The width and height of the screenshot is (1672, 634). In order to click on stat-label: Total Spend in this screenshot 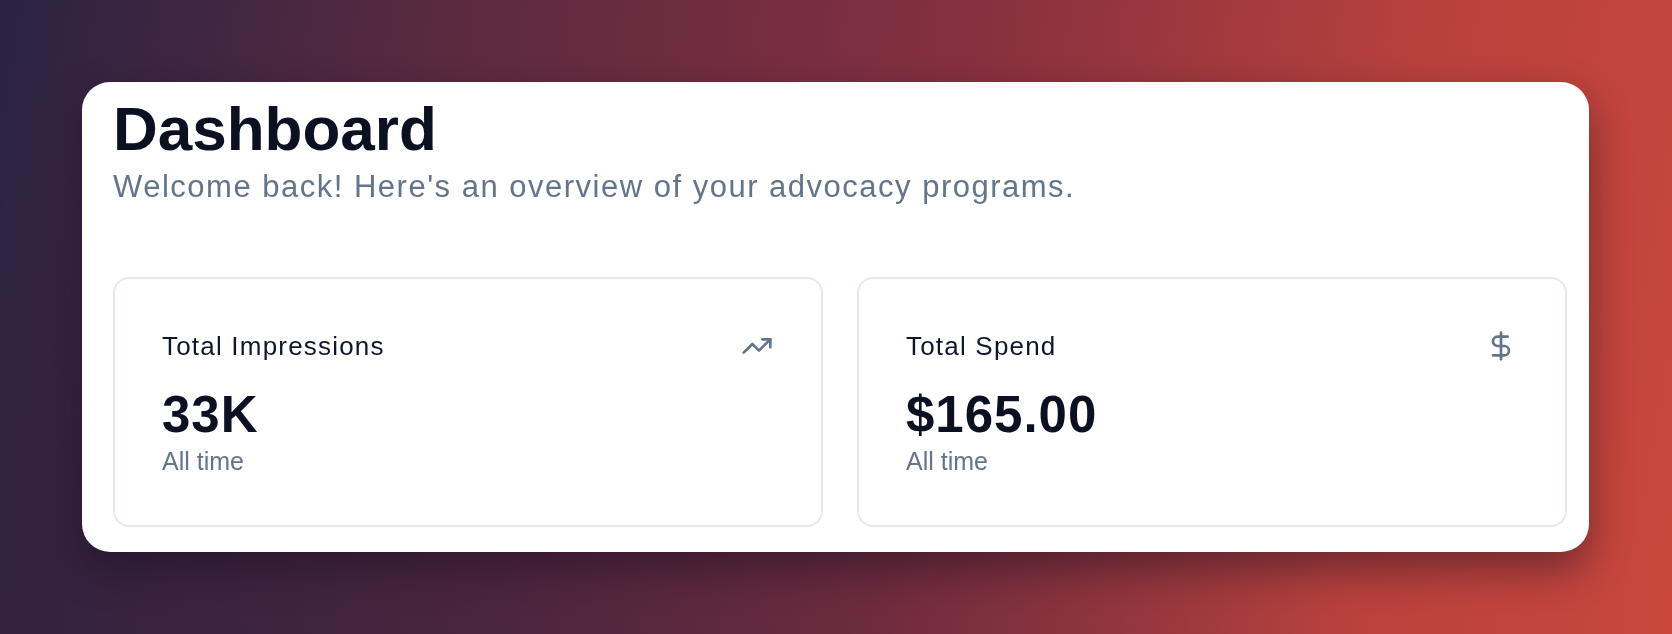, I will do `click(981, 346)`.